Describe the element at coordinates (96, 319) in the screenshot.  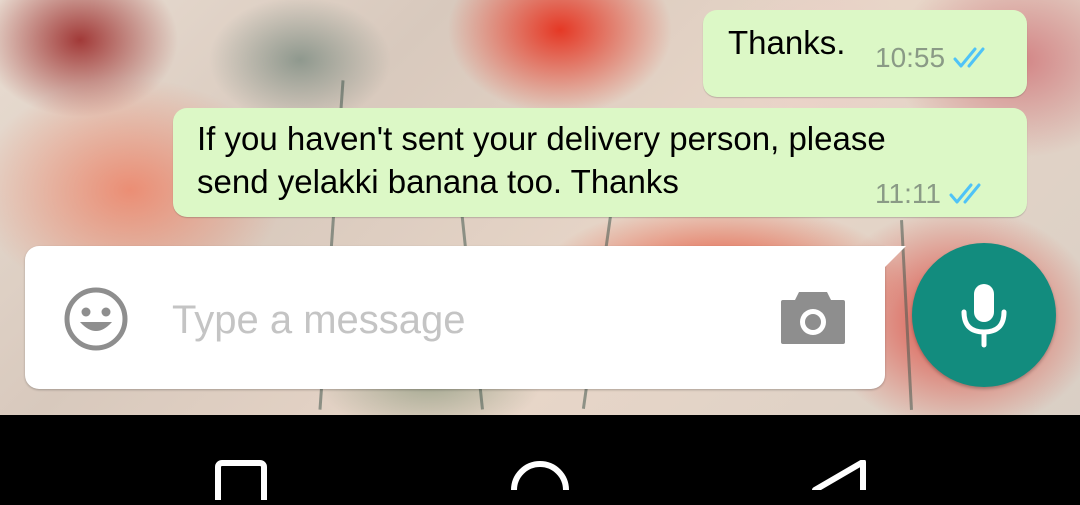
I see `smiley-icon` at that location.